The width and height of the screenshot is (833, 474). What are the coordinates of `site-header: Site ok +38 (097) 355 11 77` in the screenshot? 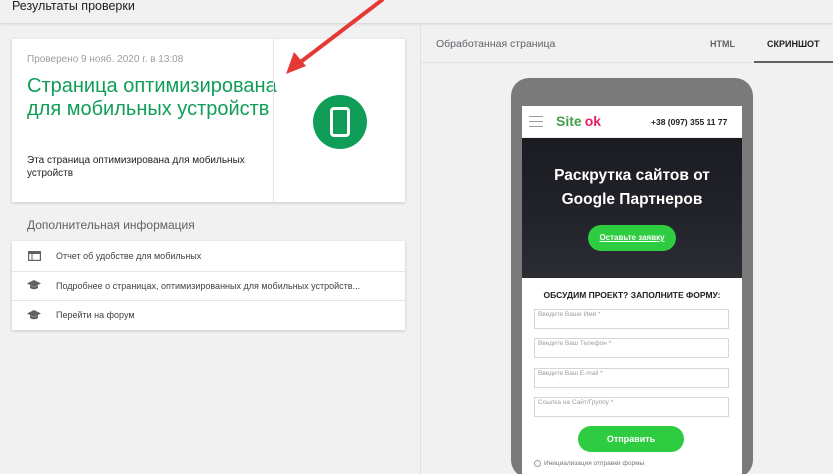 It's located at (632, 122).